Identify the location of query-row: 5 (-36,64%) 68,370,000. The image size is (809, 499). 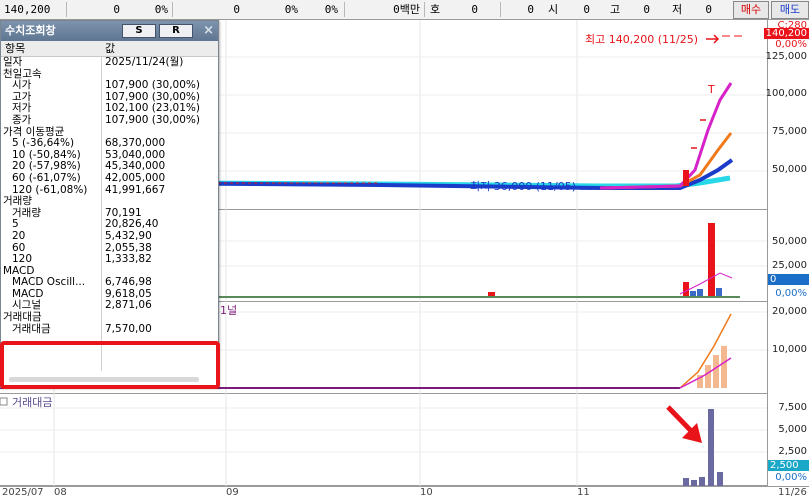
(109, 144).